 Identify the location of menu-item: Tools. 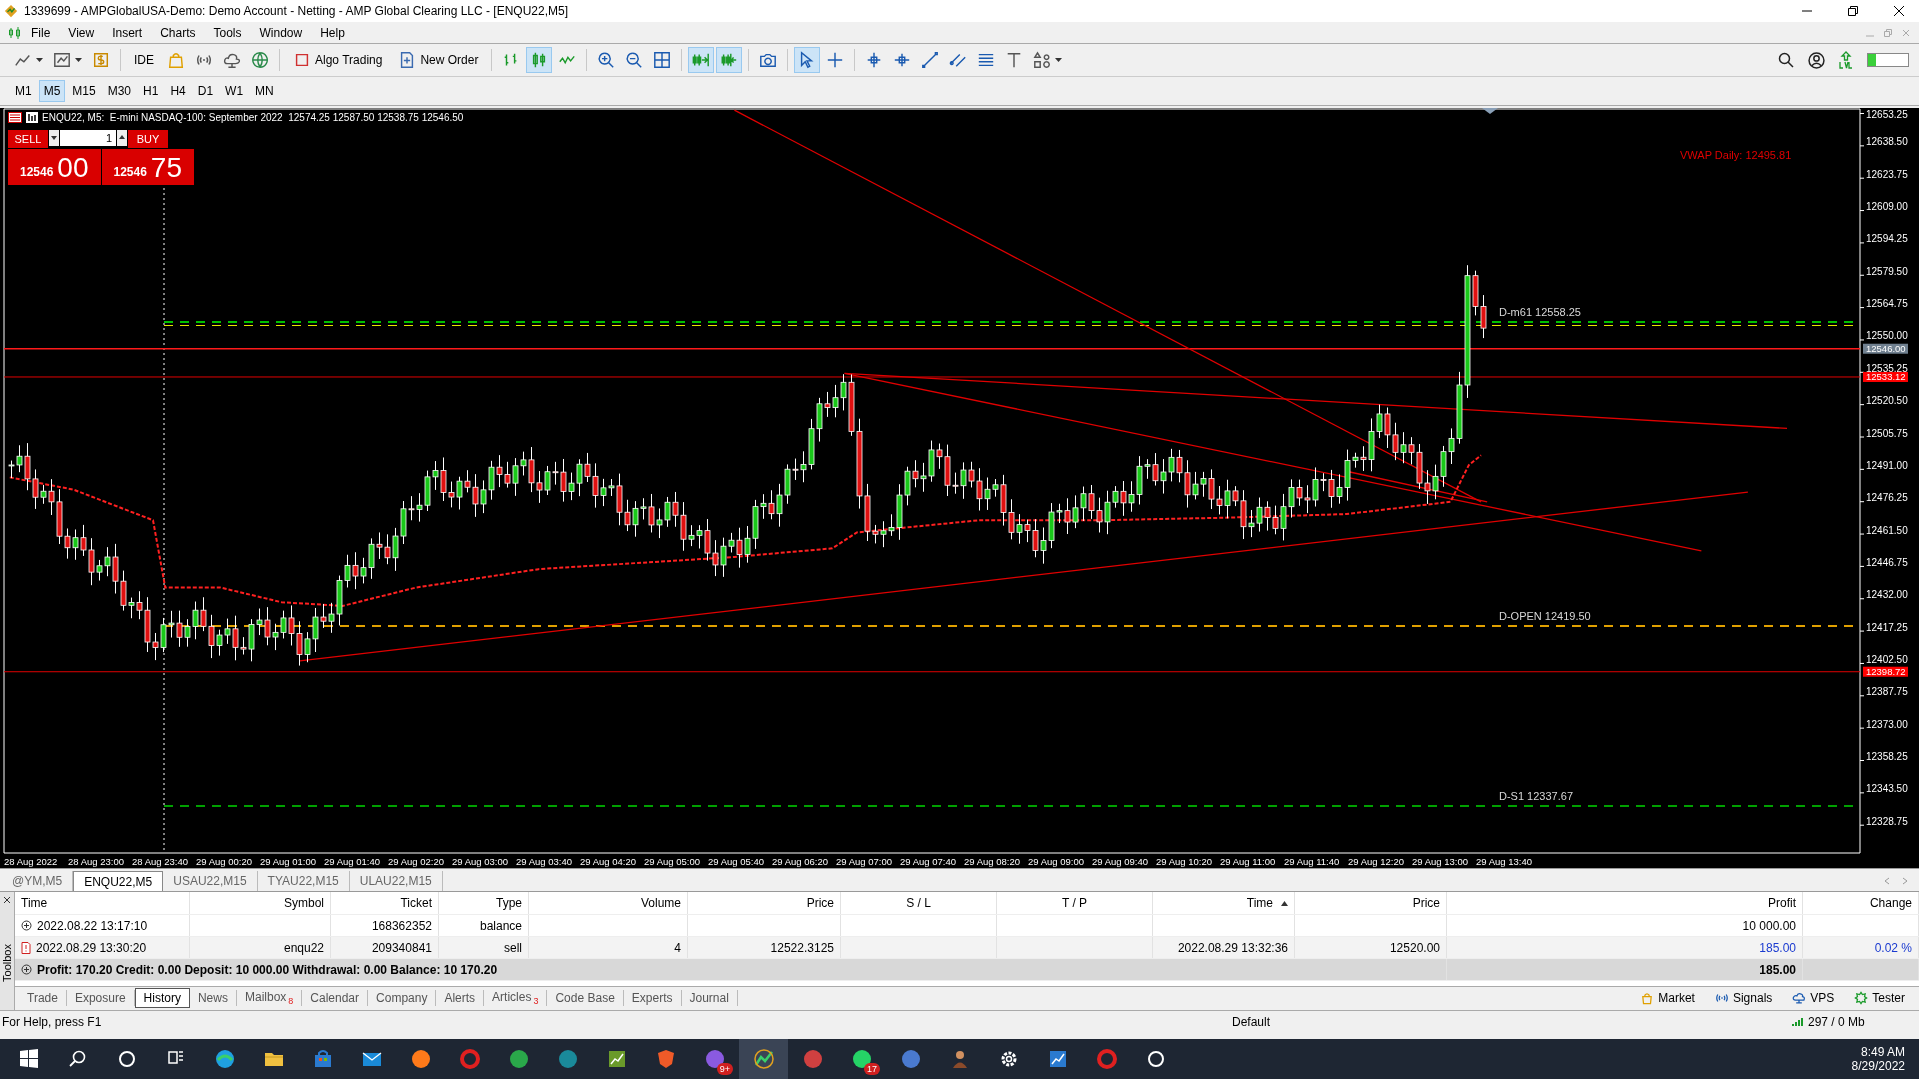
(227, 32).